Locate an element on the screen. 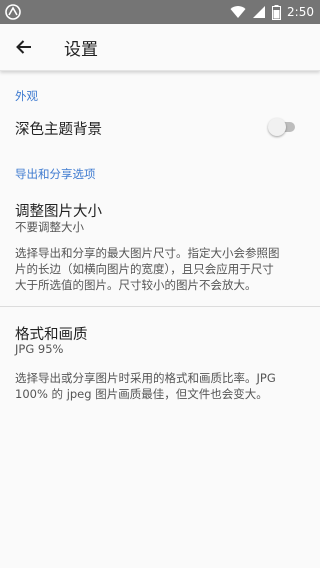  resize-description-line: 大于所选值的图片。尺寸较小的图片不会放大。 is located at coordinates (136, 285).